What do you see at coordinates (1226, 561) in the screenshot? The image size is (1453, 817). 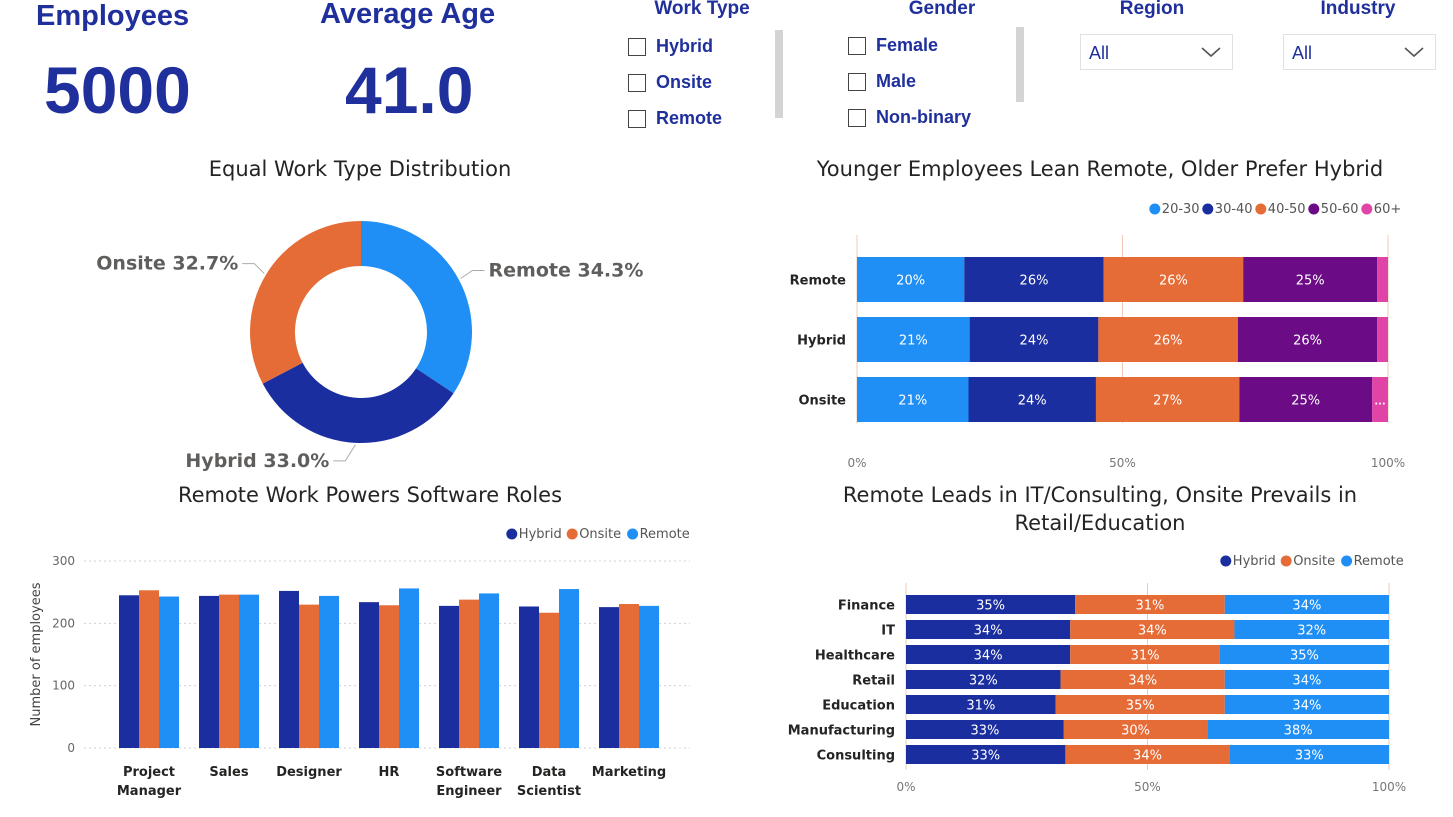 I see `legend-marker-hybrid` at bounding box center [1226, 561].